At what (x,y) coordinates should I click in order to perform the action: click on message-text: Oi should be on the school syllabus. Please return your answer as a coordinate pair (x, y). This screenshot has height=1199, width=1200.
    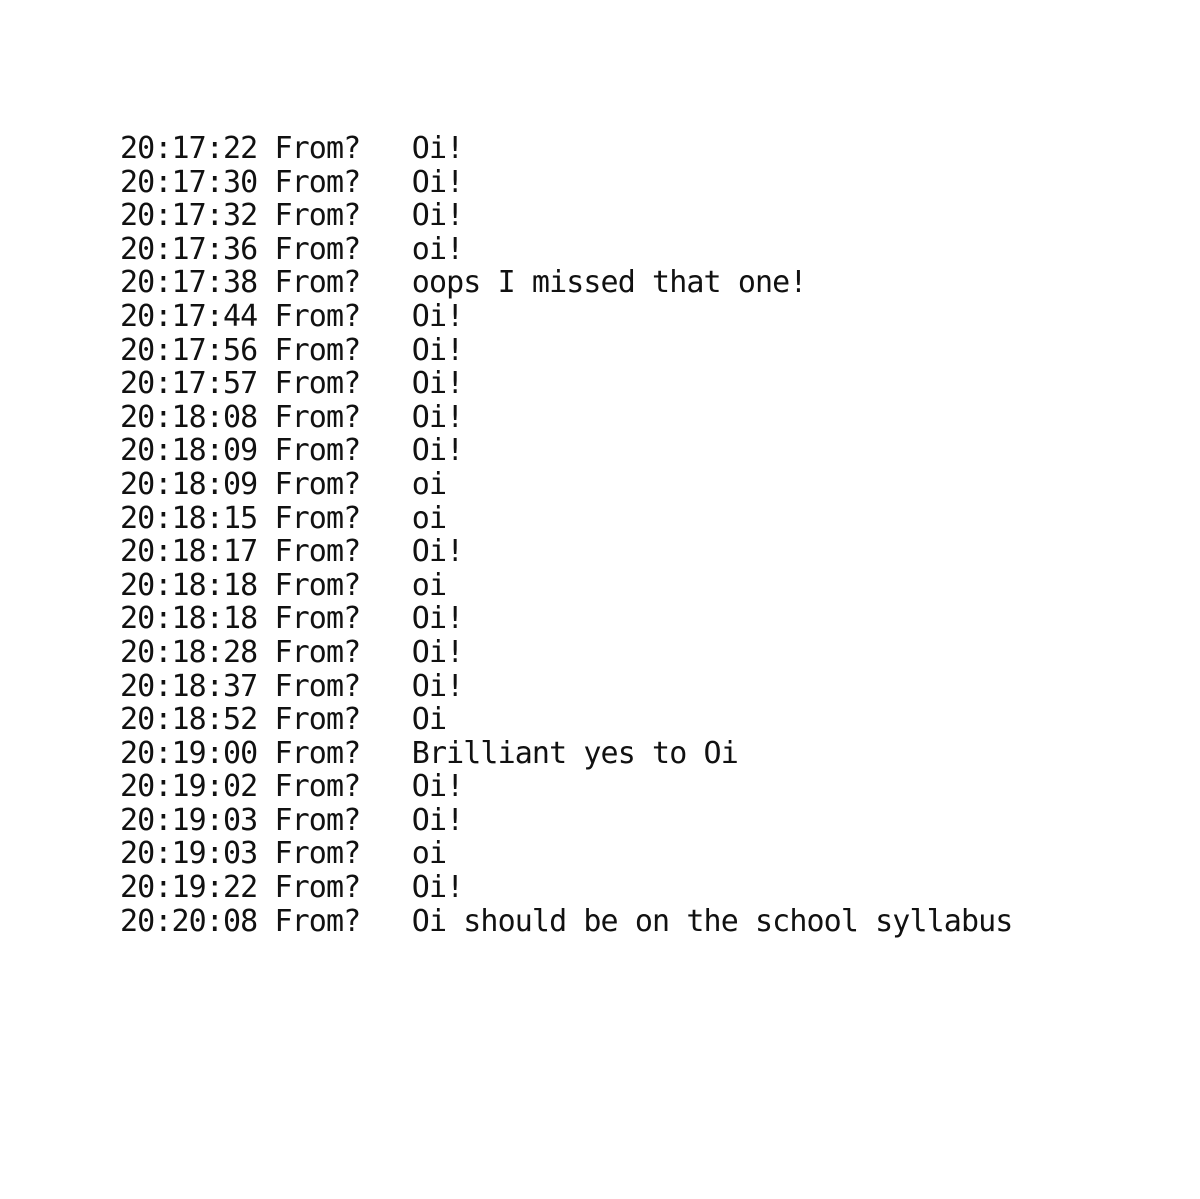
    Looking at the image, I should click on (712, 921).